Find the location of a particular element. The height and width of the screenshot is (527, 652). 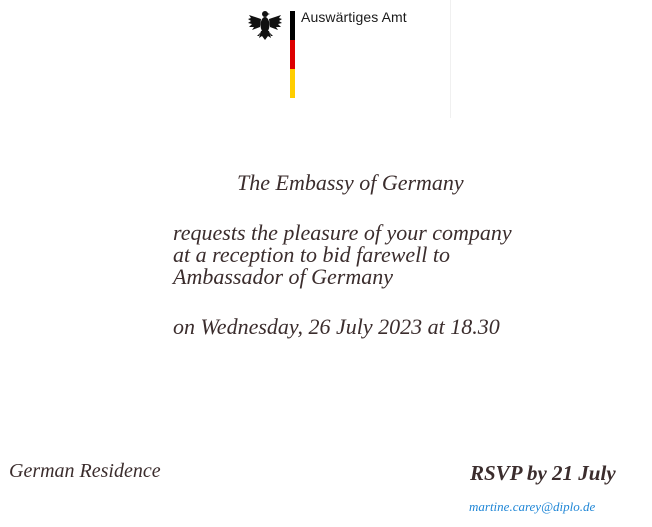

body-line: at a reception to bid farewell to is located at coordinates (311, 254).